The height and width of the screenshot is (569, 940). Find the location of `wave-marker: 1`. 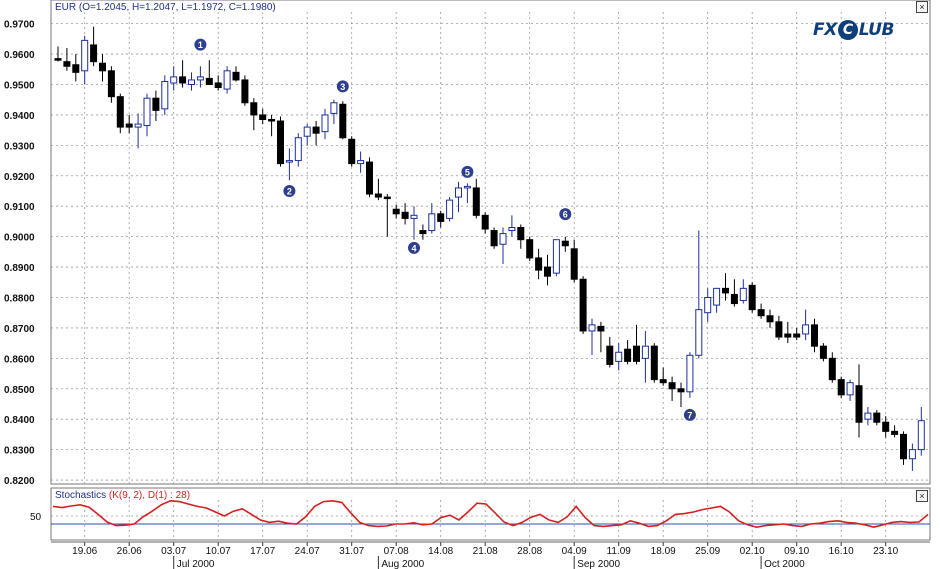

wave-marker: 1 is located at coordinates (200, 44).